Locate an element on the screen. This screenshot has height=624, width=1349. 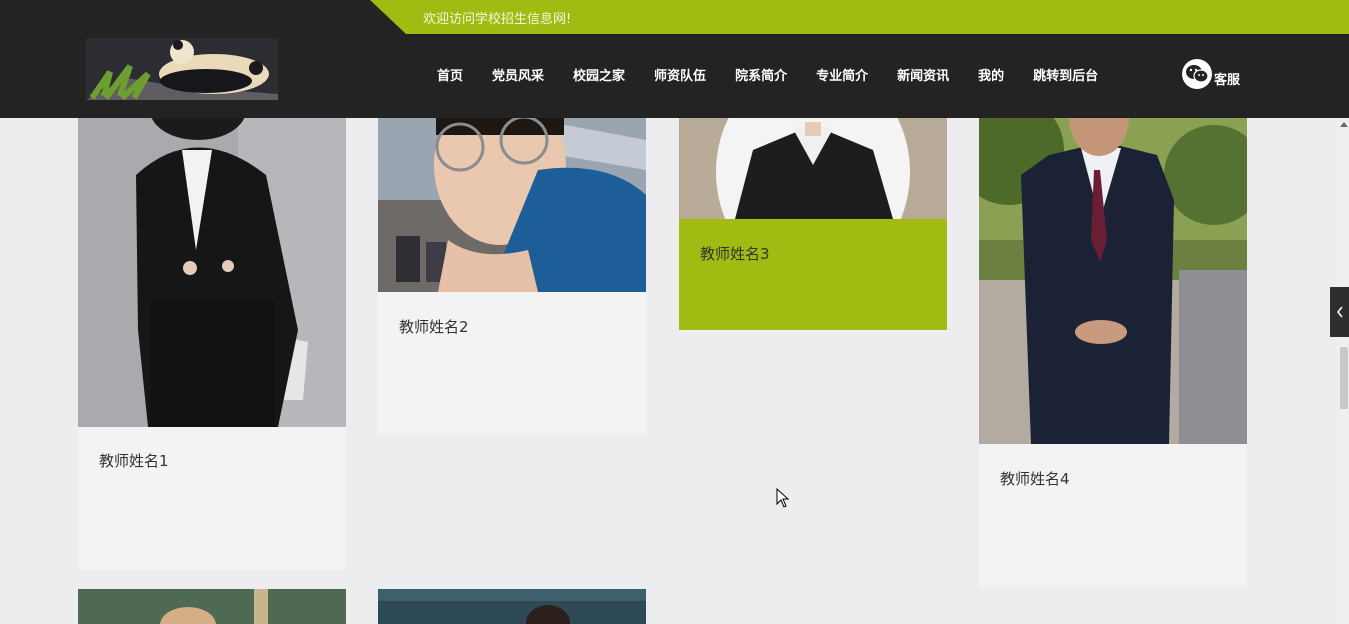
welcome-text: 欢迎访问学校招生信息网! is located at coordinates (497, 19).